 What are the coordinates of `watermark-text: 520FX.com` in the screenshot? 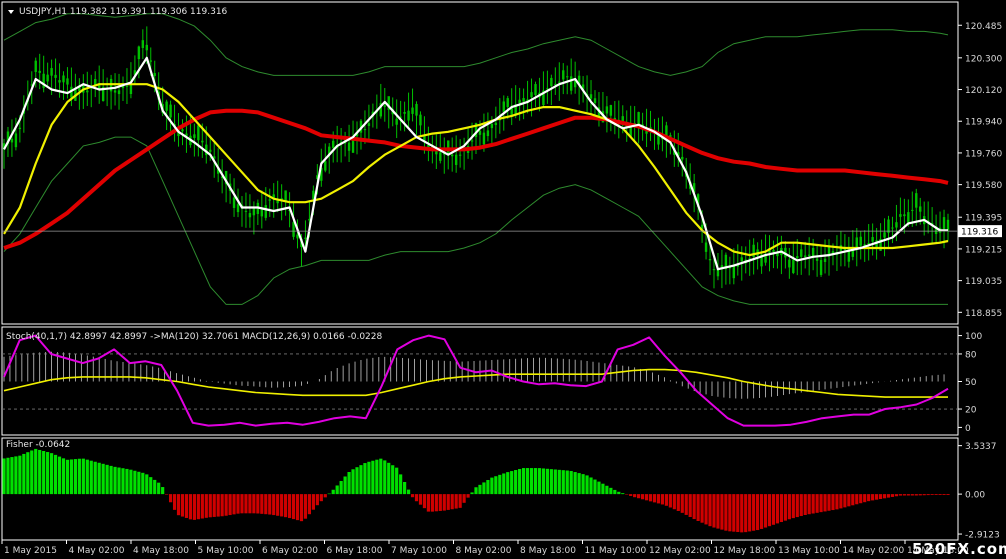 It's located at (959, 549).